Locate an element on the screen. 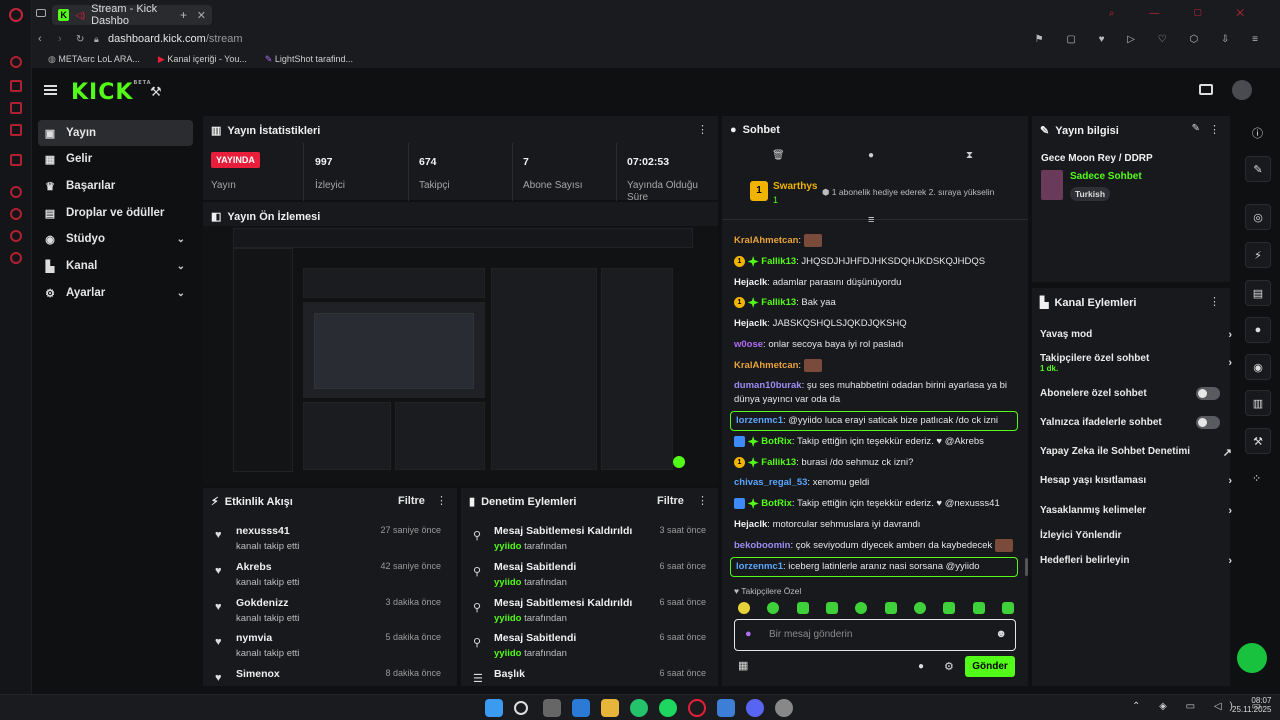 This screenshot has width=1280, height=720. help-chat-button is located at coordinates (1252, 658).